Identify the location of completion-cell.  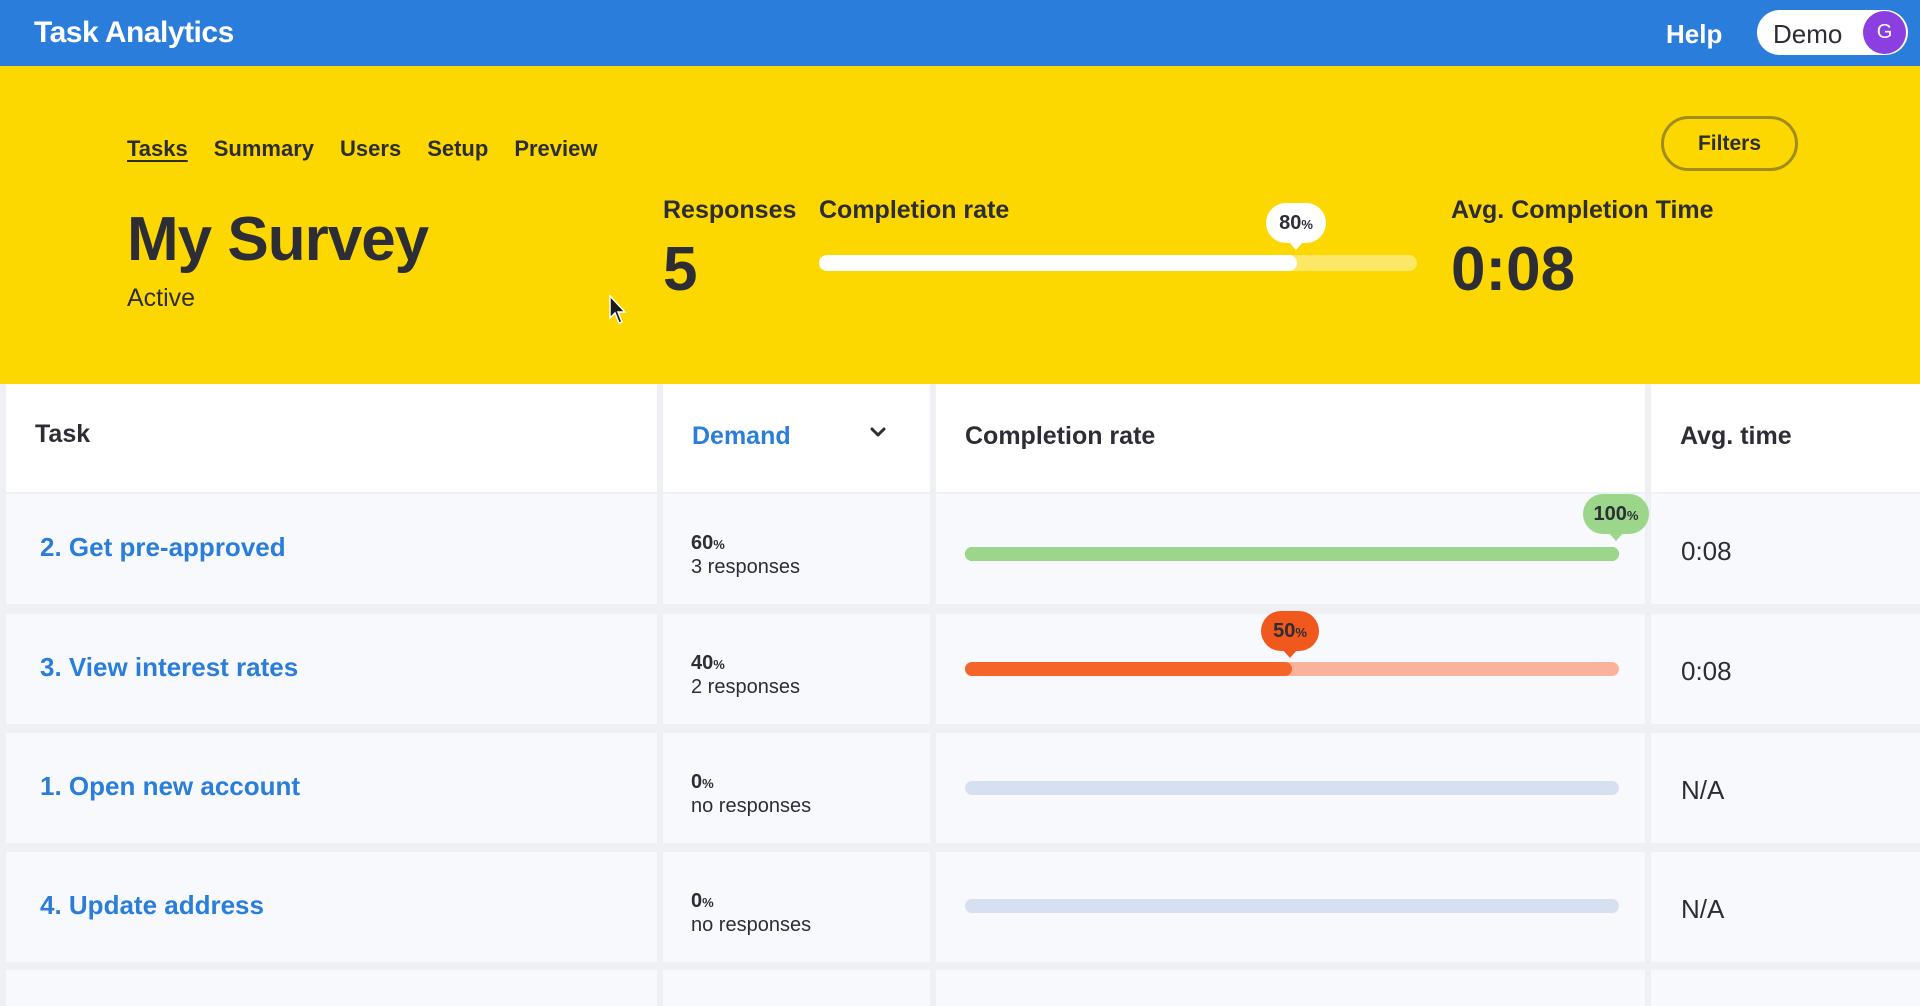
(1290, 988).